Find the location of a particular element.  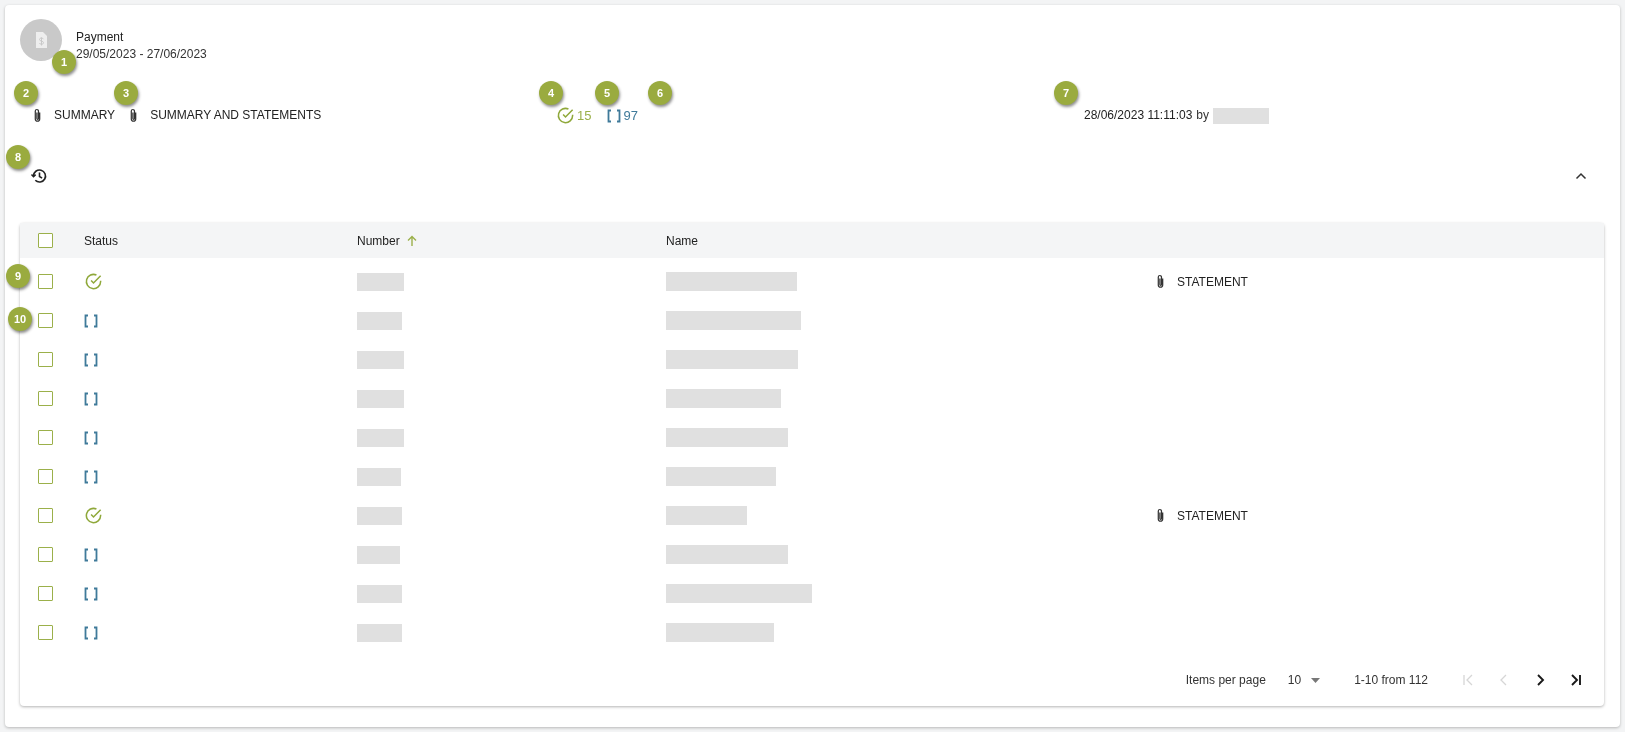

attachment-link: SUMMARY is located at coordinates (74, 115).